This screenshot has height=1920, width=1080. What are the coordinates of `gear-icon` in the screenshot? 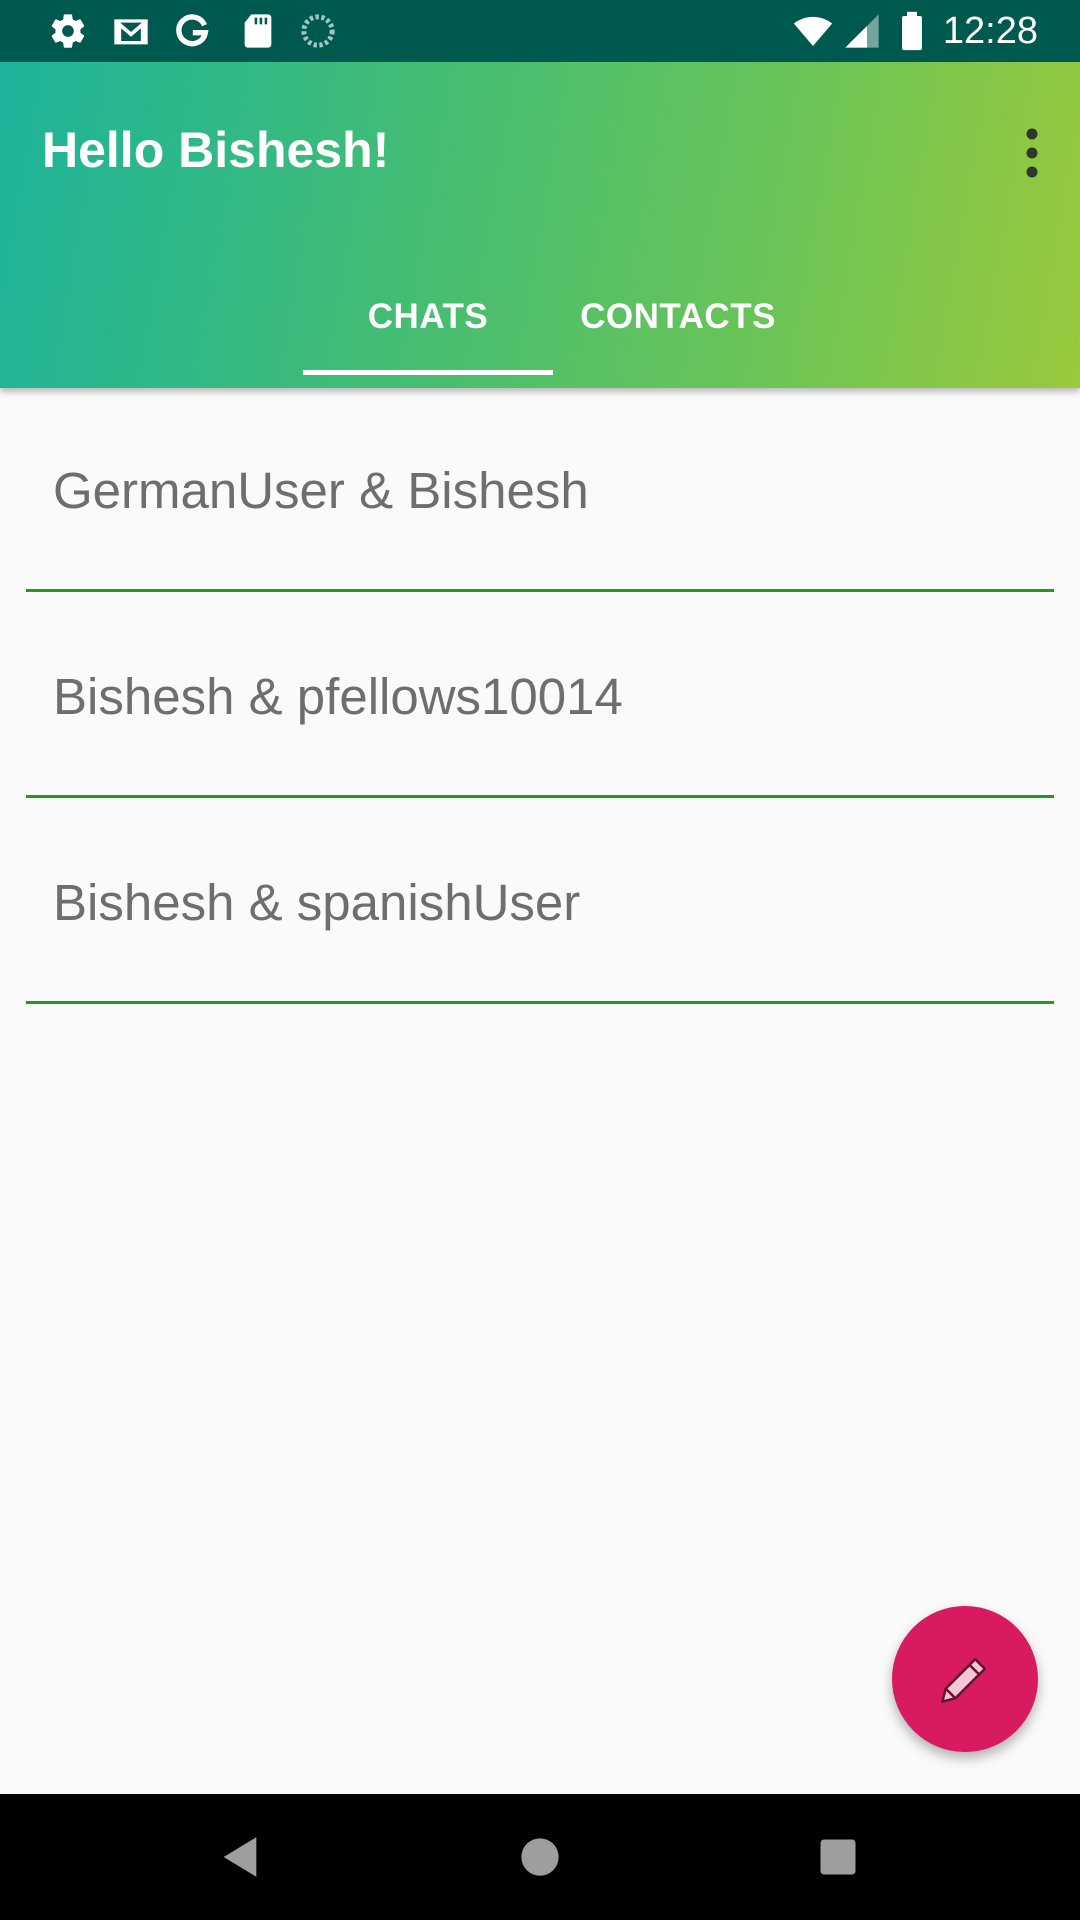 It's located at (68, 31).